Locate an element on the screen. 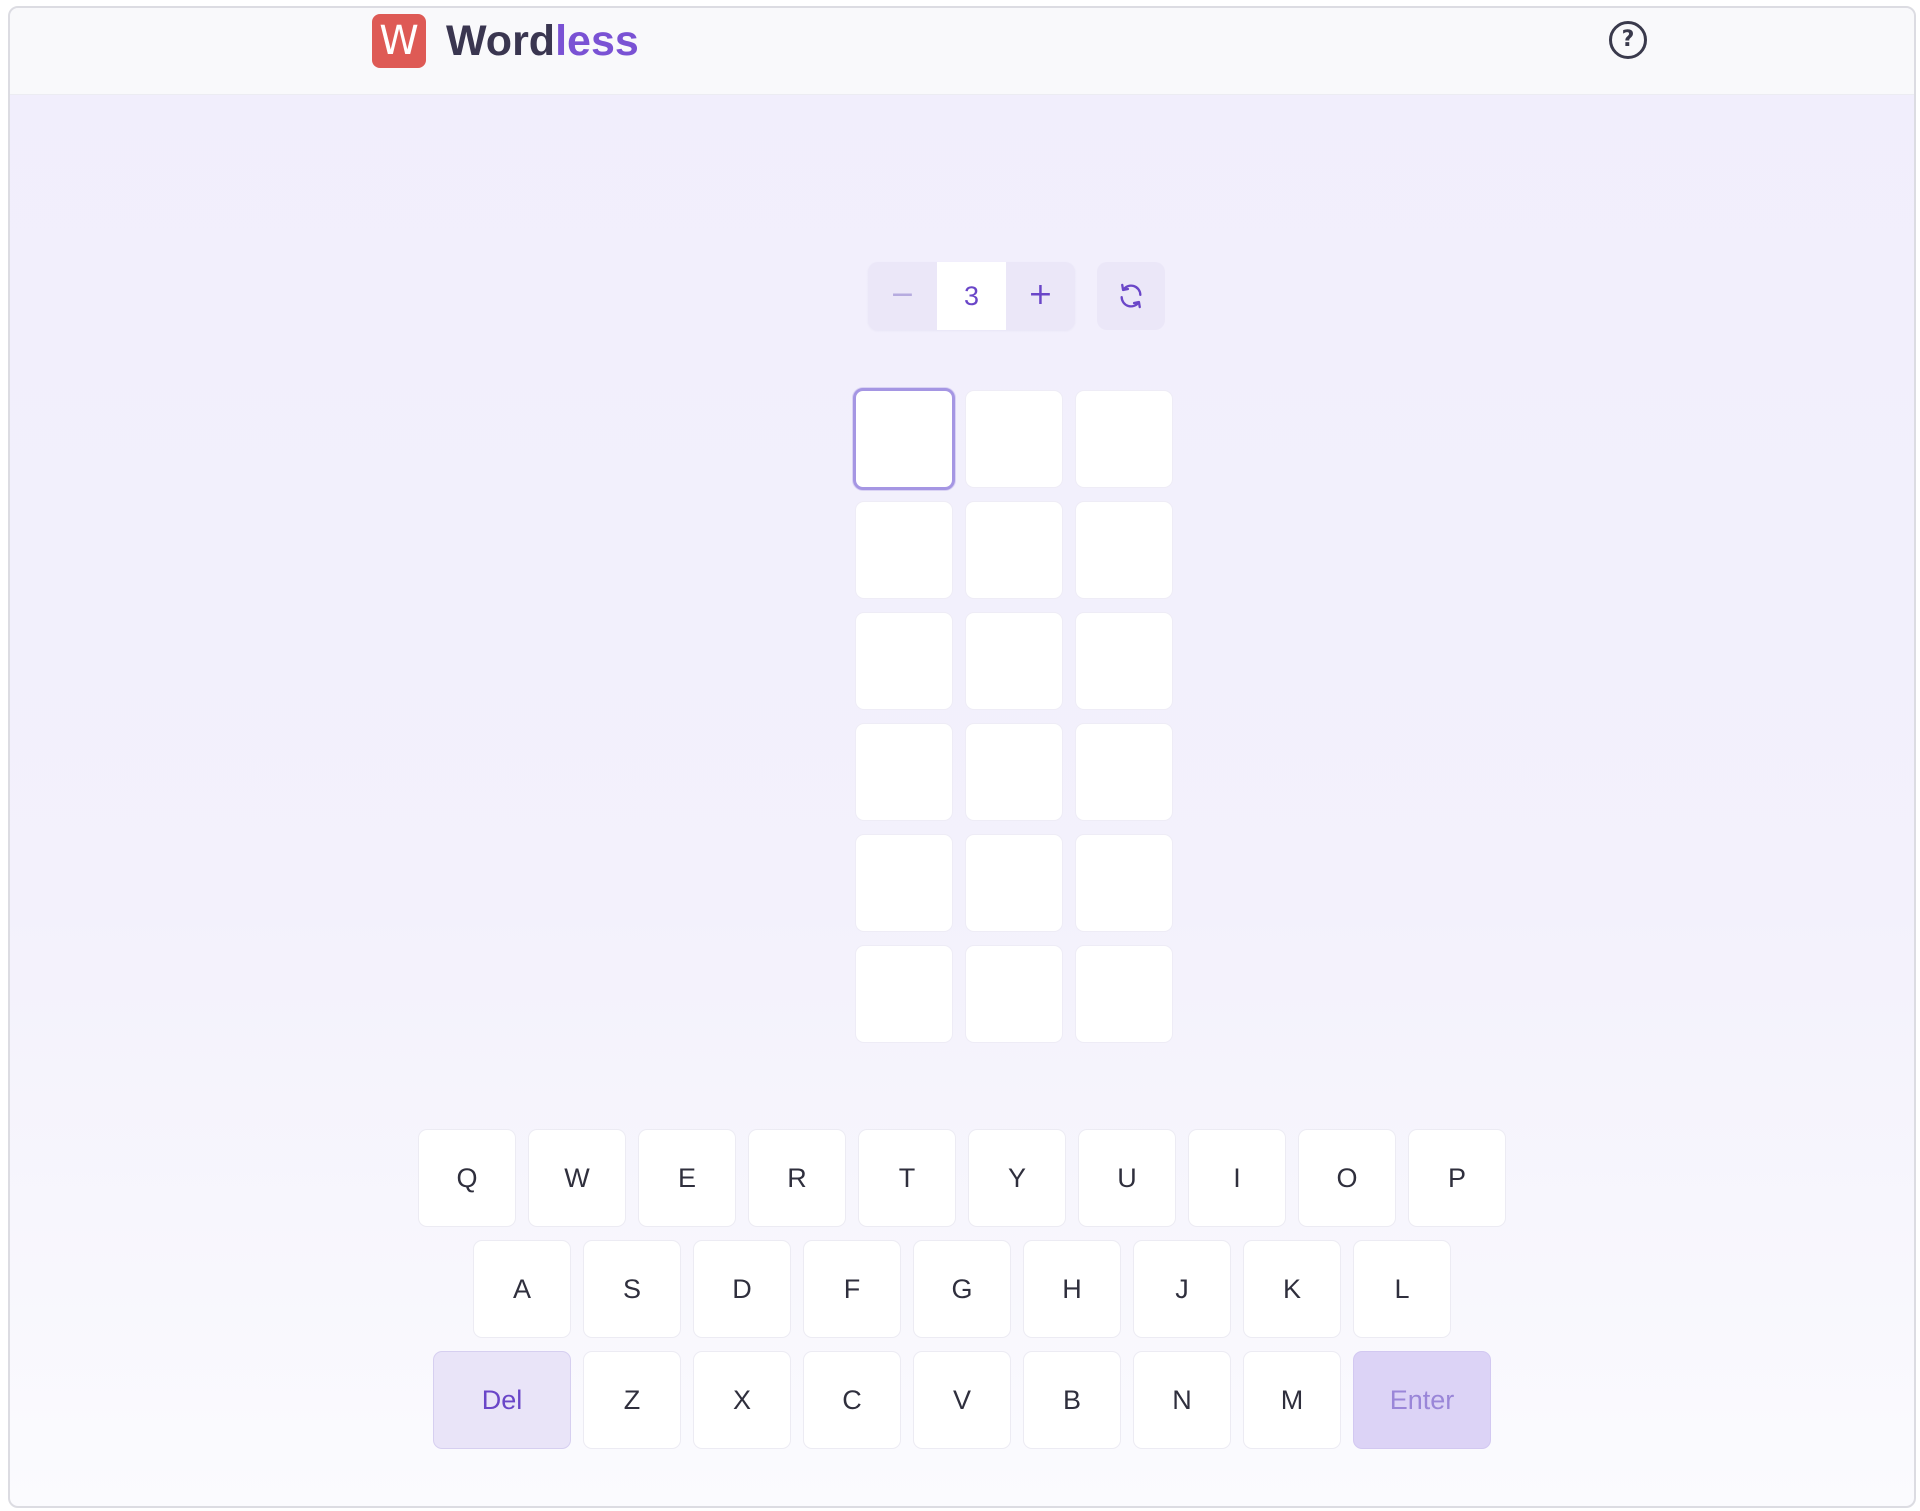 This screenshot has height=1511, width=1920. app-title-accent: less is located at coordinates (597, 40).